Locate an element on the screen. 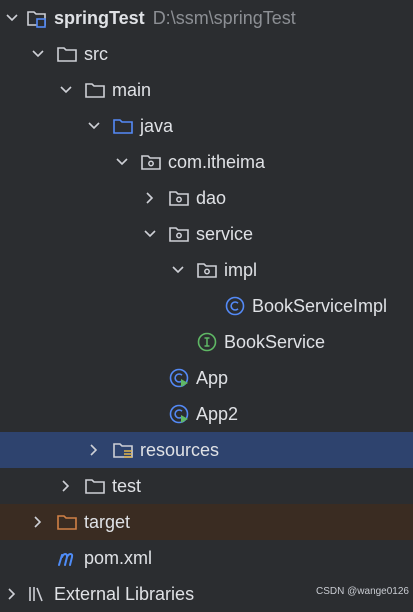 This screenshot has height=612, width=413. tree-node-label: dao is located at coordinates (211, 197).